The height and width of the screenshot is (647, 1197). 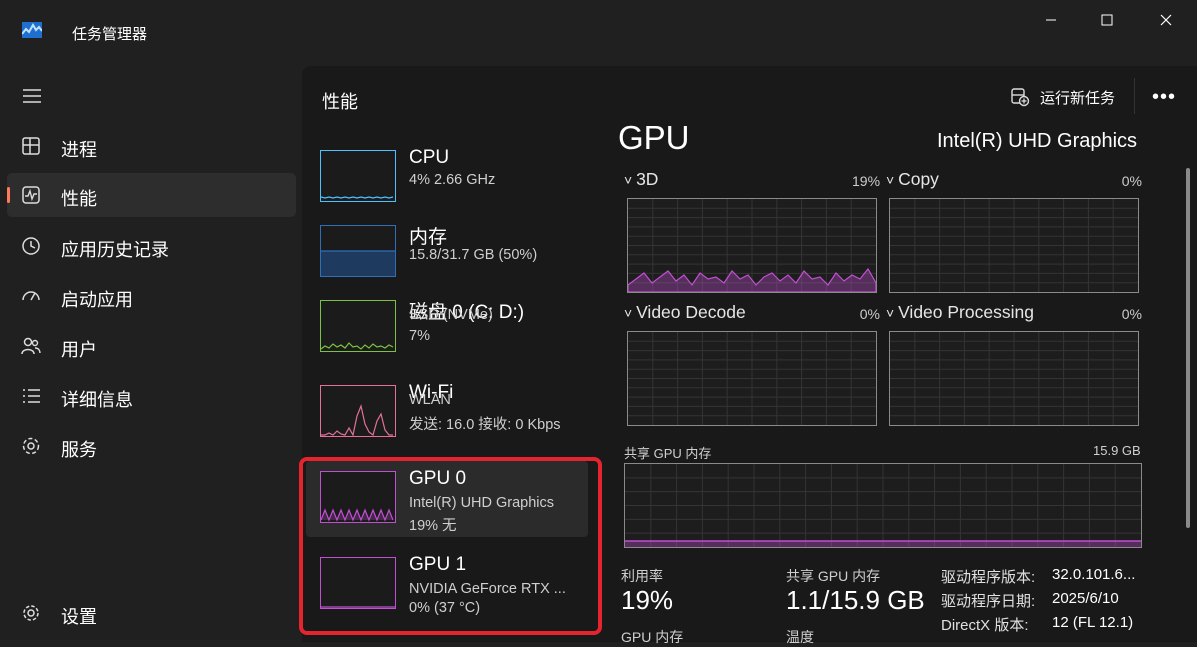 What do you see at coordinates (31, 146) in the screenshot?
I see `processes-icon` at bounding box center [31, 146].